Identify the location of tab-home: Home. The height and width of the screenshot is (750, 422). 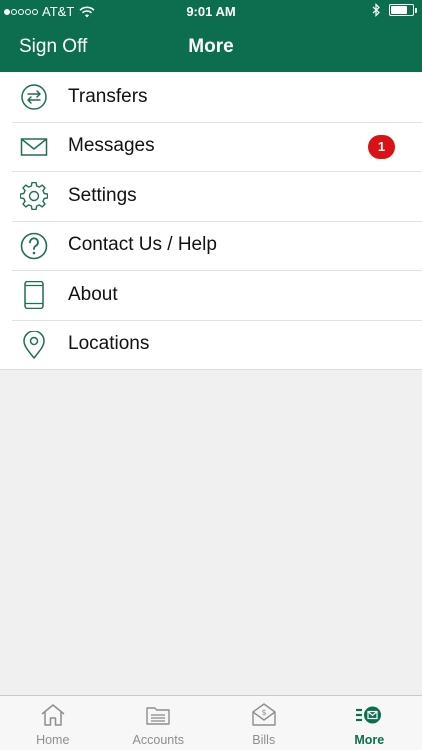
(53, 723).